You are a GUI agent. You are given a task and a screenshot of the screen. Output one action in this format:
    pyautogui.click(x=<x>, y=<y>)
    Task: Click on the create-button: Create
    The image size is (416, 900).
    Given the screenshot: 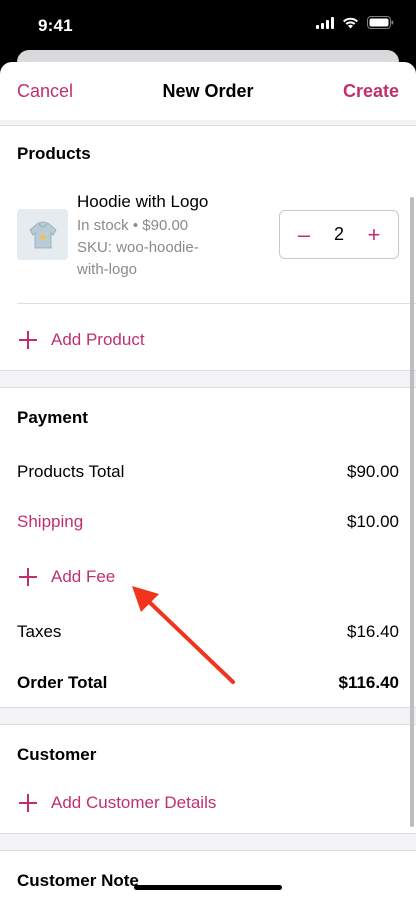 What is the action you would take?
    pyautogui.click(x=371, y=91)
    